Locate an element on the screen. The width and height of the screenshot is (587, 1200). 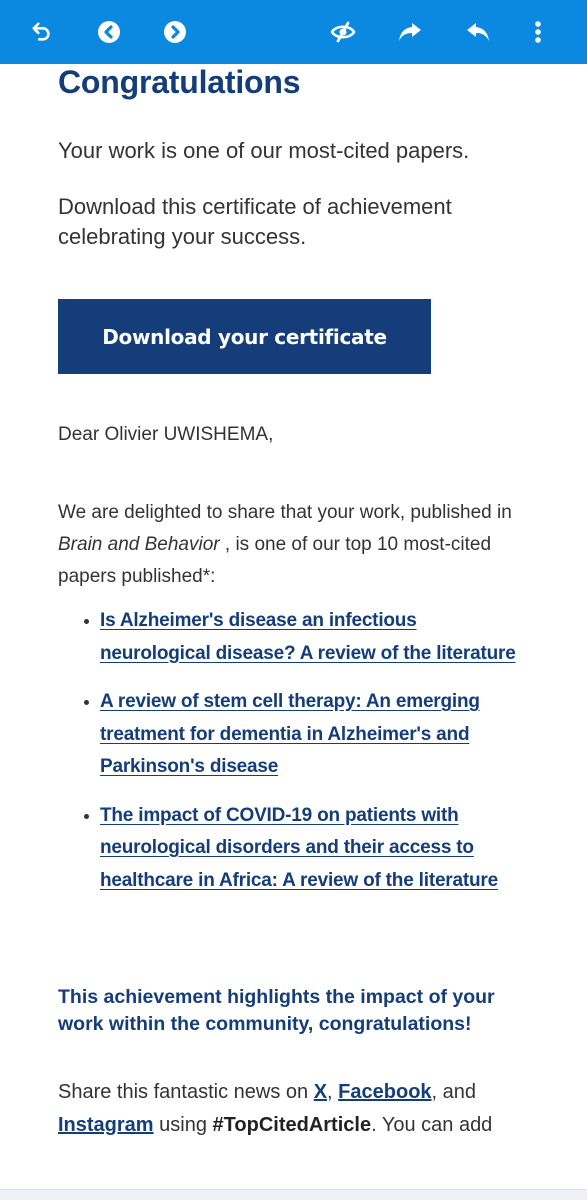
previous-icon is located at coordinates (109, 32).